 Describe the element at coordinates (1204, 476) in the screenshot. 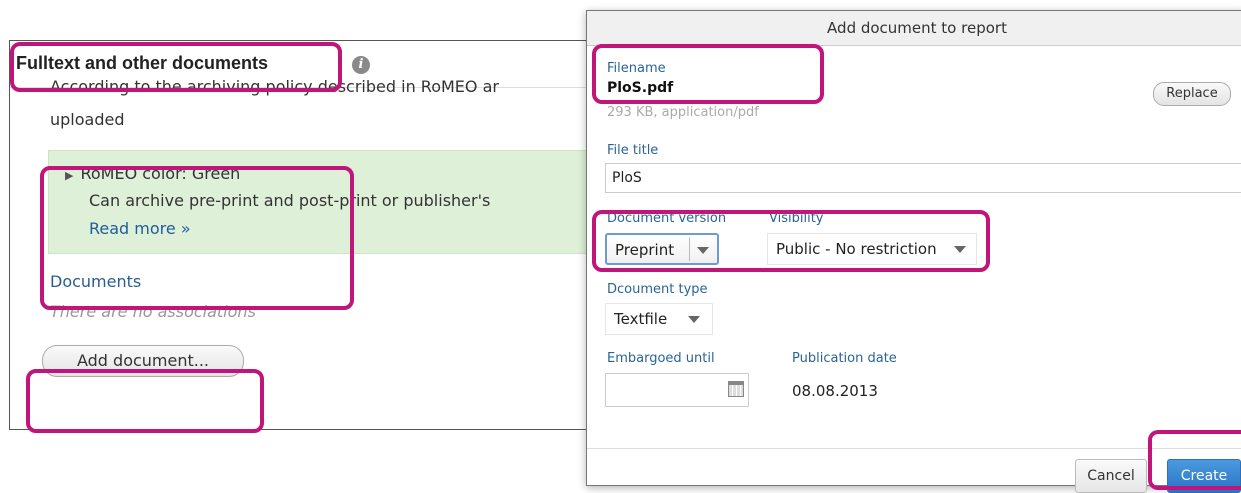

I see `create-button: Create` at that location.